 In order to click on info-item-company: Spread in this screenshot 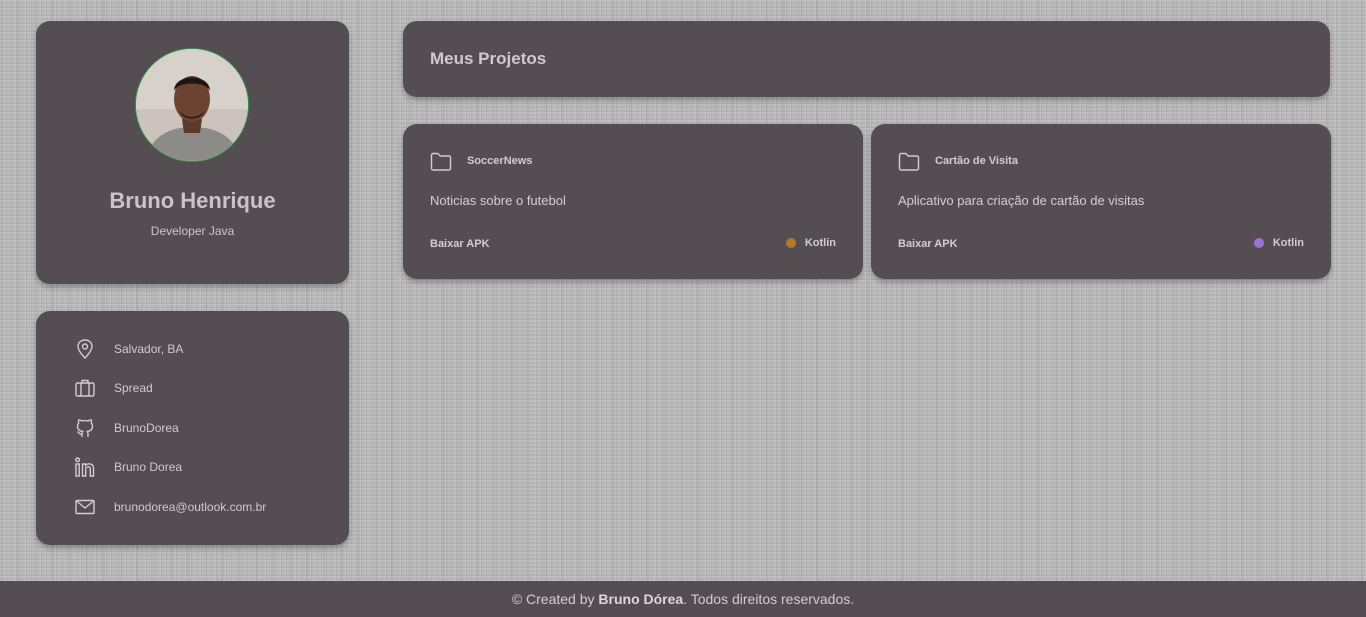, I will do `click(113, 388)`.